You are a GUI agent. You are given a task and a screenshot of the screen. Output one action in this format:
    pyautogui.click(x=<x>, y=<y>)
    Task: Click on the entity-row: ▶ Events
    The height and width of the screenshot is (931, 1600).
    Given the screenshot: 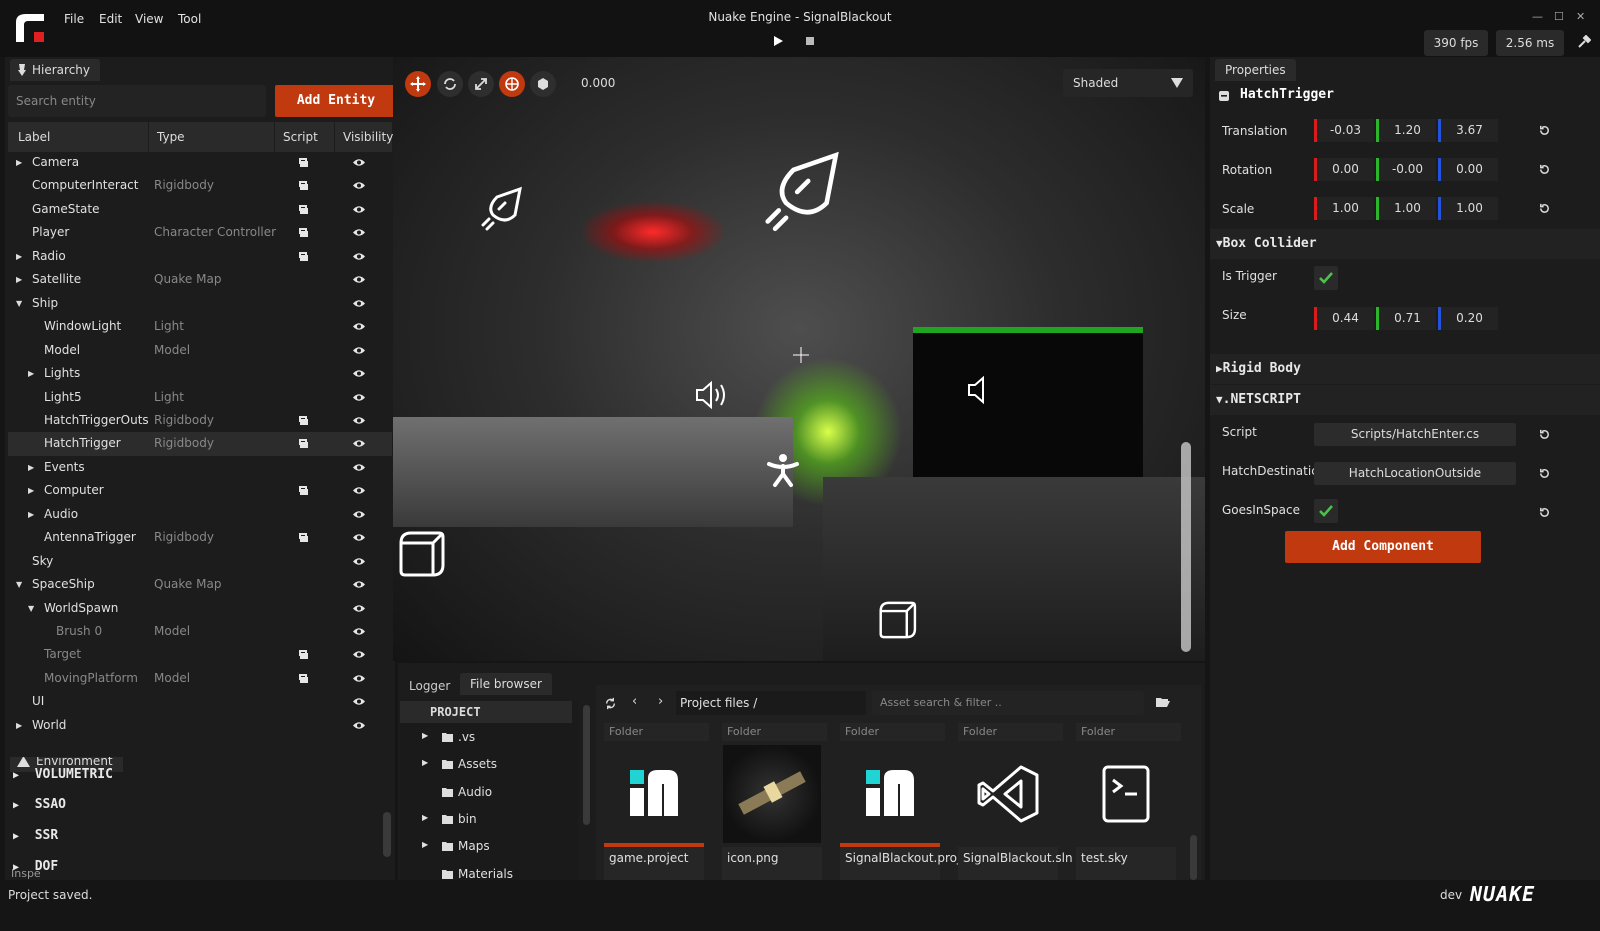 What is the action you would take?
    pyautogui.click(x=200, y=468)
    